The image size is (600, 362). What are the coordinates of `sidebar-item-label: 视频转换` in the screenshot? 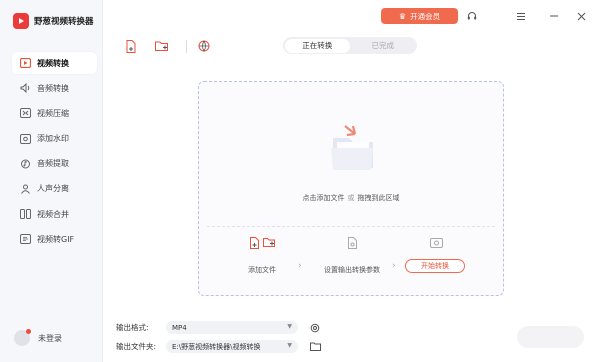 It's located at (53, 63).